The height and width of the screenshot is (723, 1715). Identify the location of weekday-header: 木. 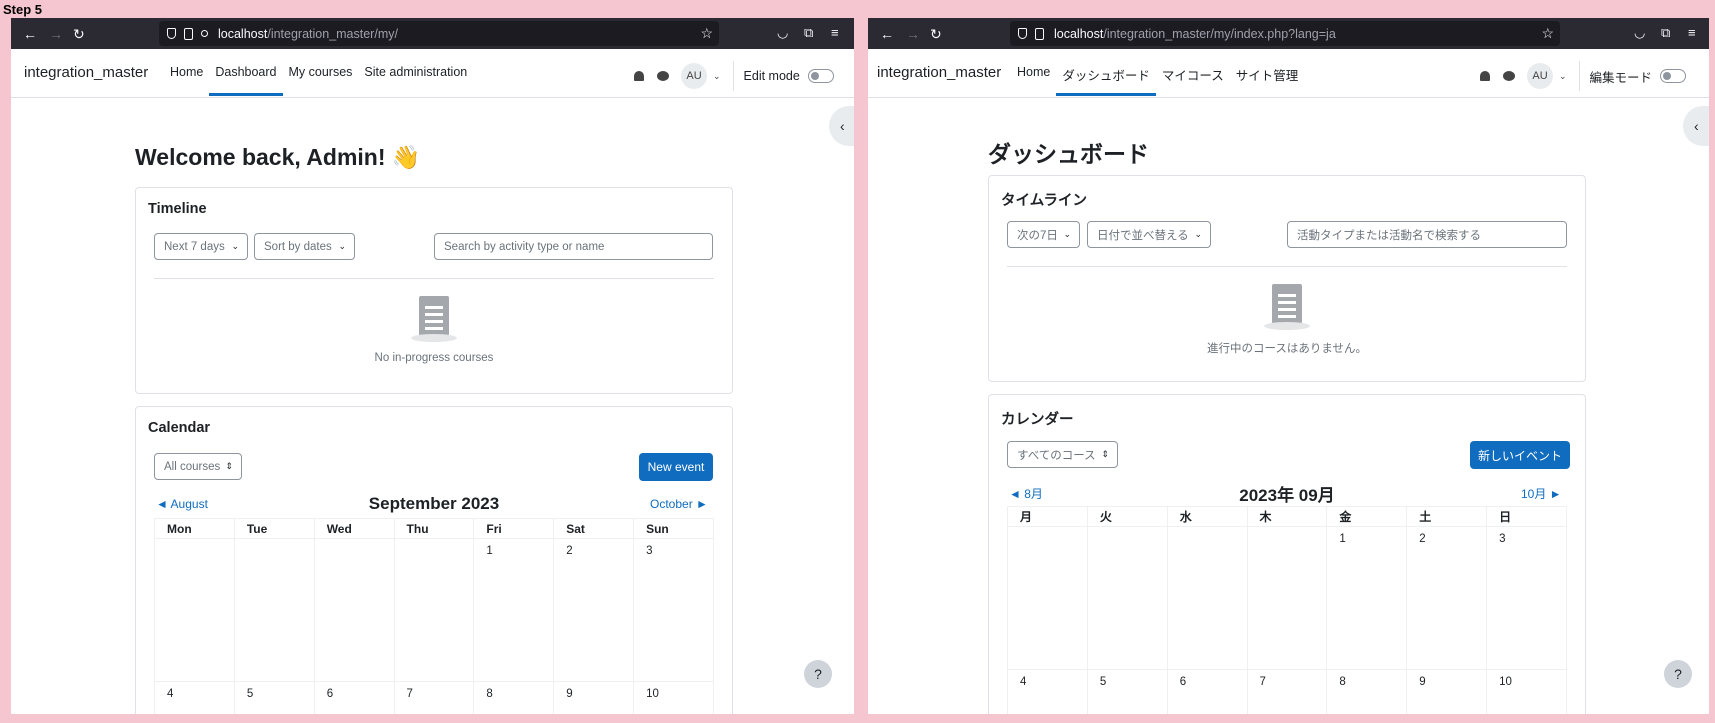
(1287, 516).